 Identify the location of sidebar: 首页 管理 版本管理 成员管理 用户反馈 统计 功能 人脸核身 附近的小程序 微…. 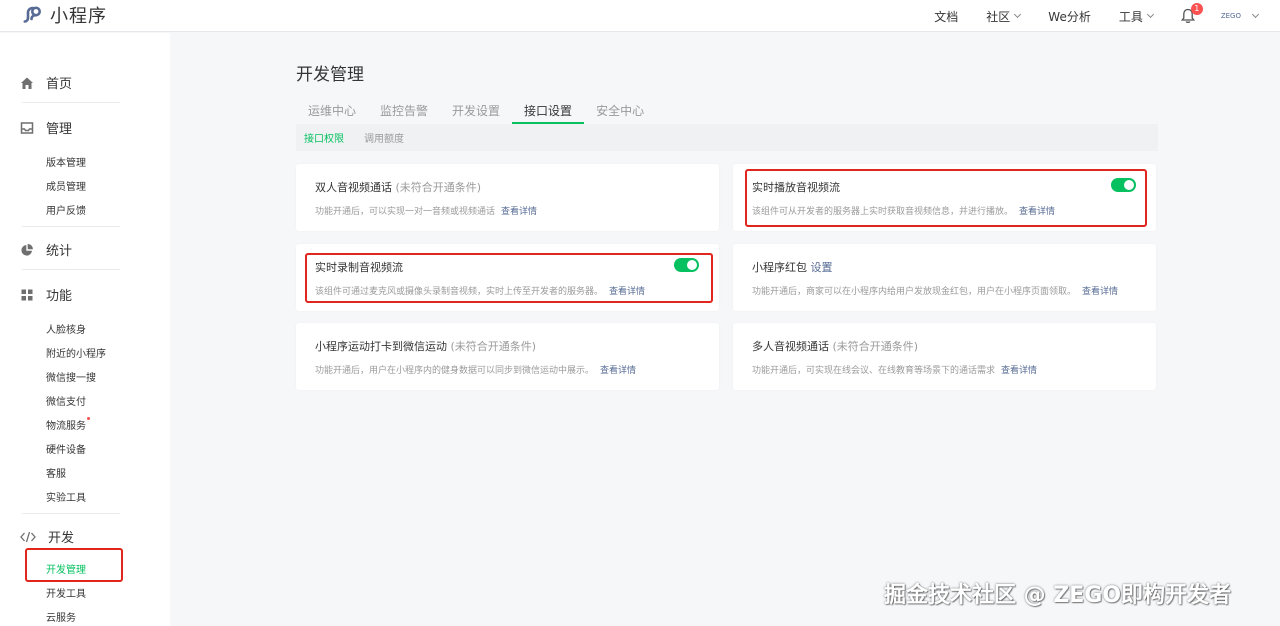
(85, 329).